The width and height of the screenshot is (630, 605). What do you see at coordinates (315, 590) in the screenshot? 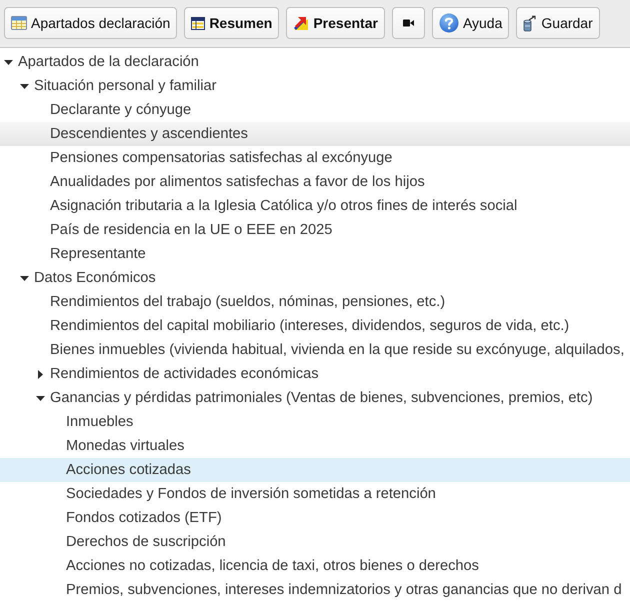
I see `tree-item: Premios, subvenciones, intereses indemnizatorios y otras ganancias que no derivan d` at bounding box center [315, 590].